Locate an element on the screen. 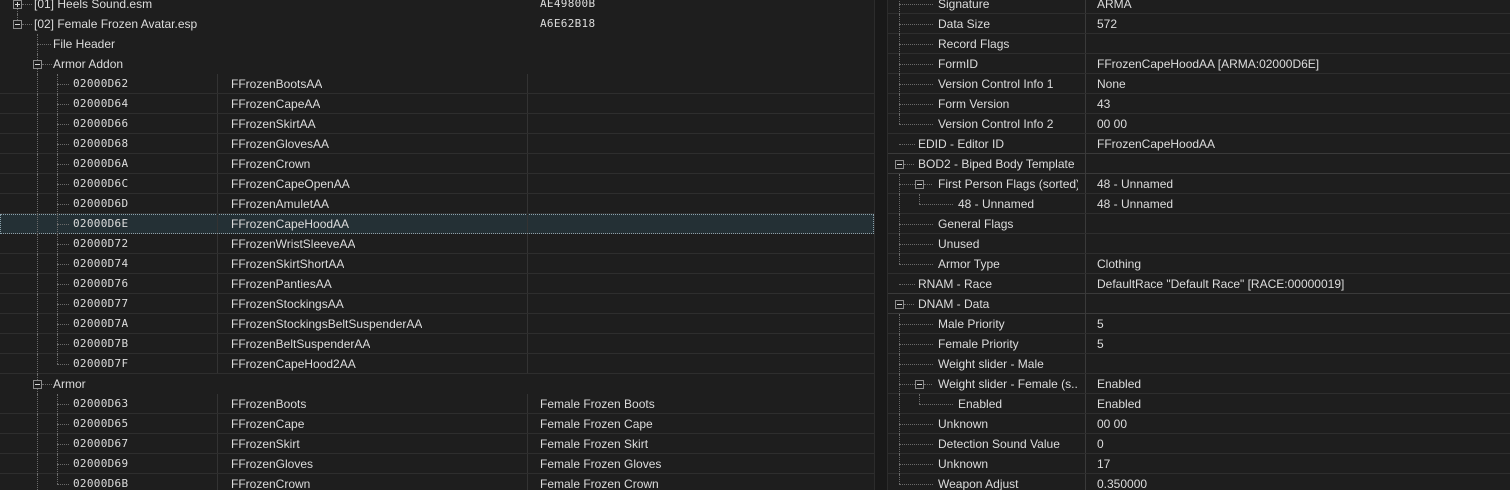 This screenshot has width=1510, height=490. record-field-row: Record Flags is located at coordinates (1199, 44).